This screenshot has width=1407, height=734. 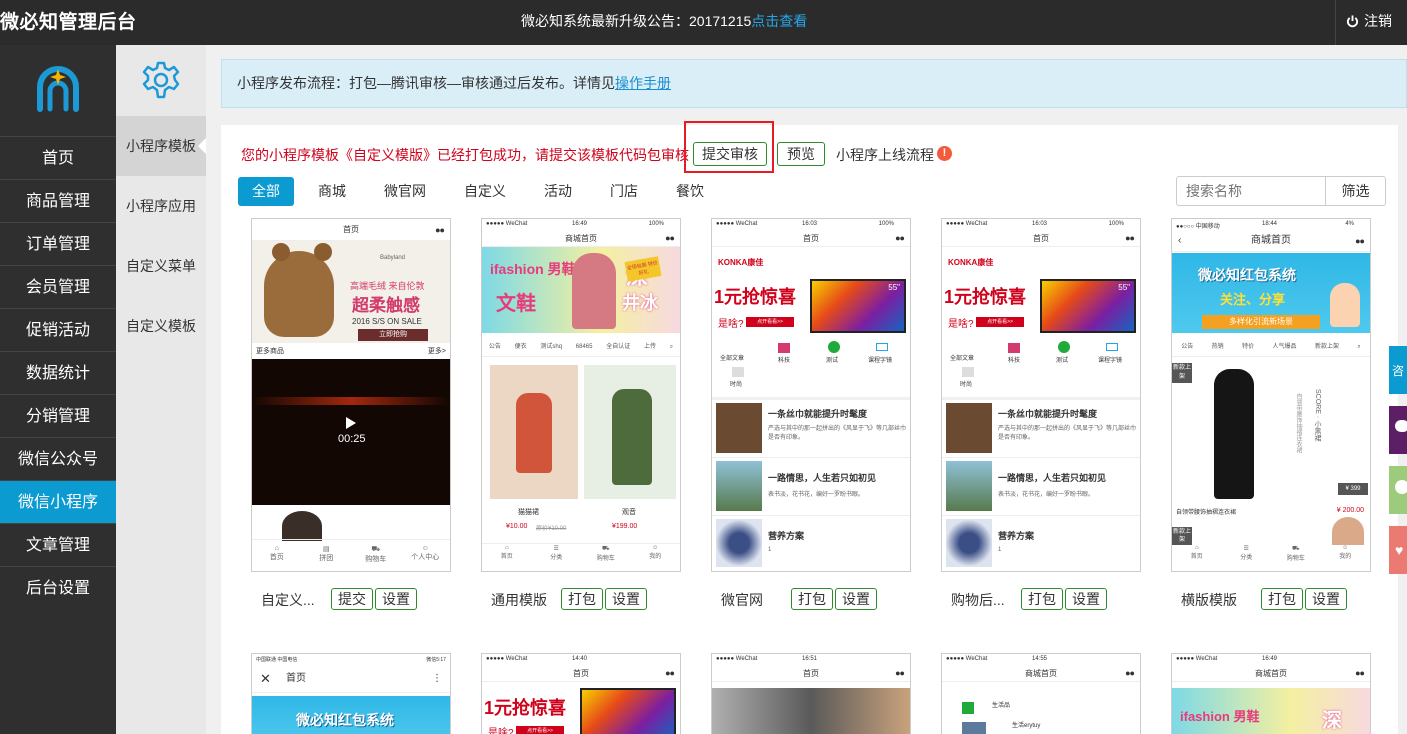 What do you see at coordinates (58, 329) in the screenshot?
I see `nav-item-promotions: 促销活动` at bounding box center [58, 329].